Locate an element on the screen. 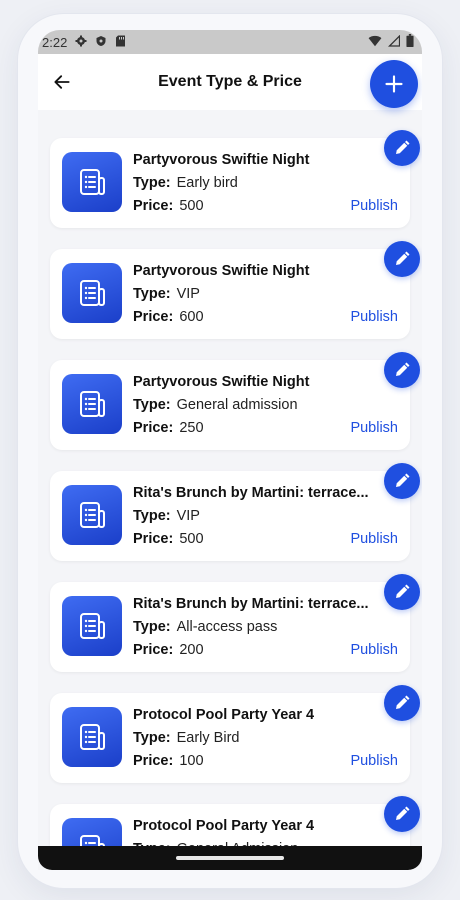 The width and height of the screenshot is (460, 900). app-bar: Event Type & Price is located at coordinates (230, 82).